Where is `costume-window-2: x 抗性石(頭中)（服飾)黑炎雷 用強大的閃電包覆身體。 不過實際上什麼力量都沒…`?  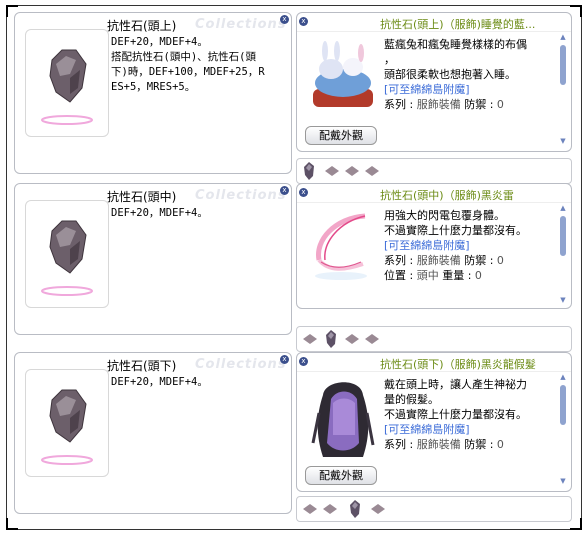 costume-window-2: x 抗性石(頭中)（服飾)黑炎雷 用強大的閃電包覆身體。 不過實際上什麼力量都沒… is located at coordinates (434, 246).